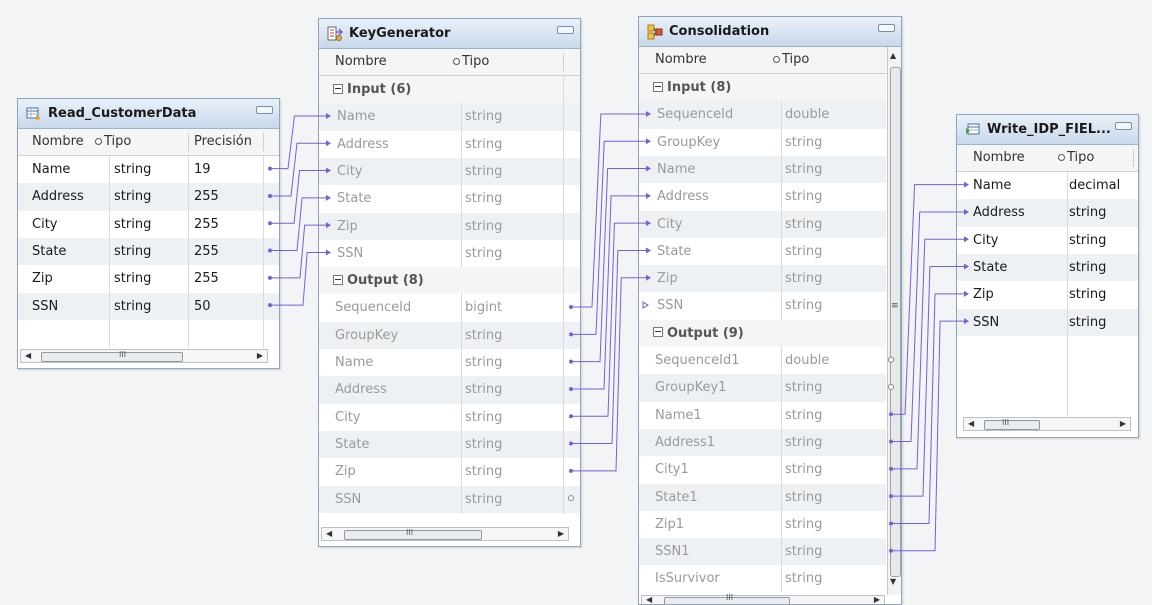 The image size is (1152, 605). I want to click on vertical-scrollbar: ▲ ≡ ▼, so click(894, 321).